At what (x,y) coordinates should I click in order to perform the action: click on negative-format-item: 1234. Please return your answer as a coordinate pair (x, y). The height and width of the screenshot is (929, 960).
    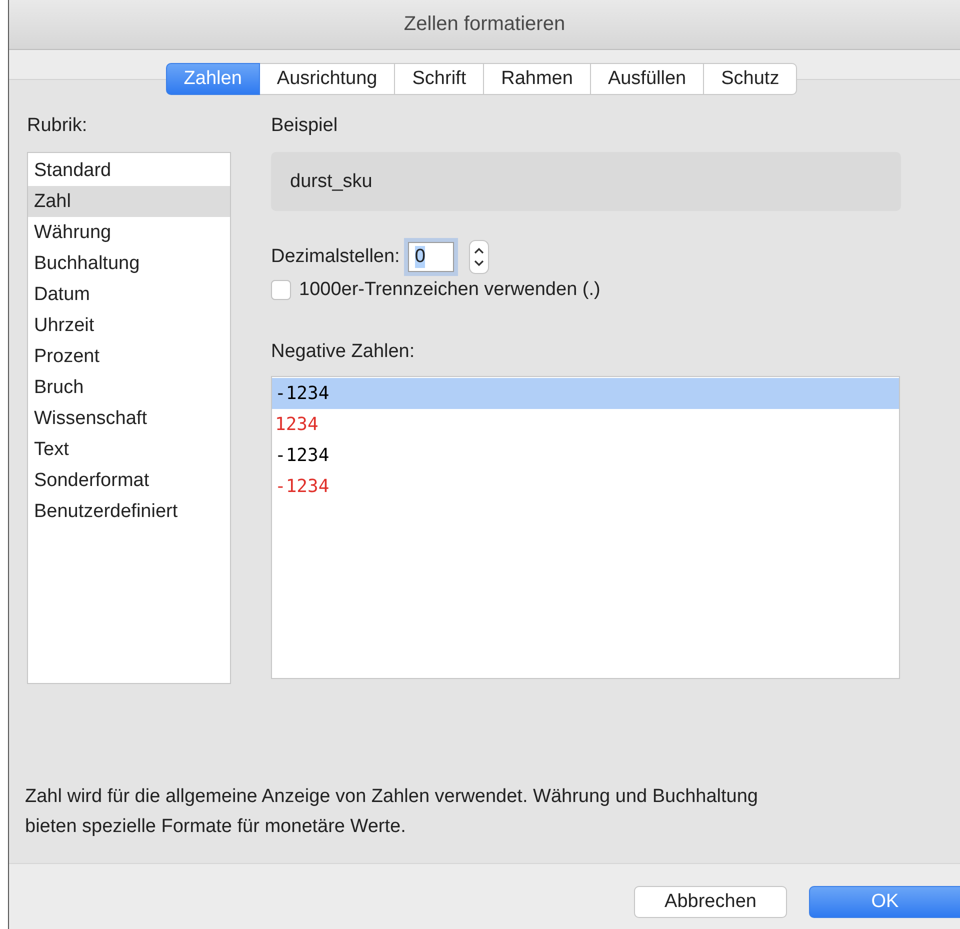
    Looking at the image, I should click on (585, 424).